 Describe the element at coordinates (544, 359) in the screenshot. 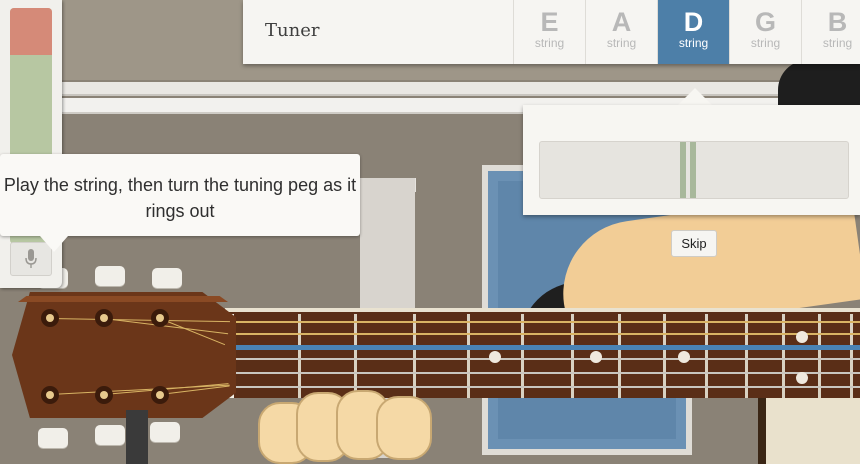

I see `string-g` at that location.